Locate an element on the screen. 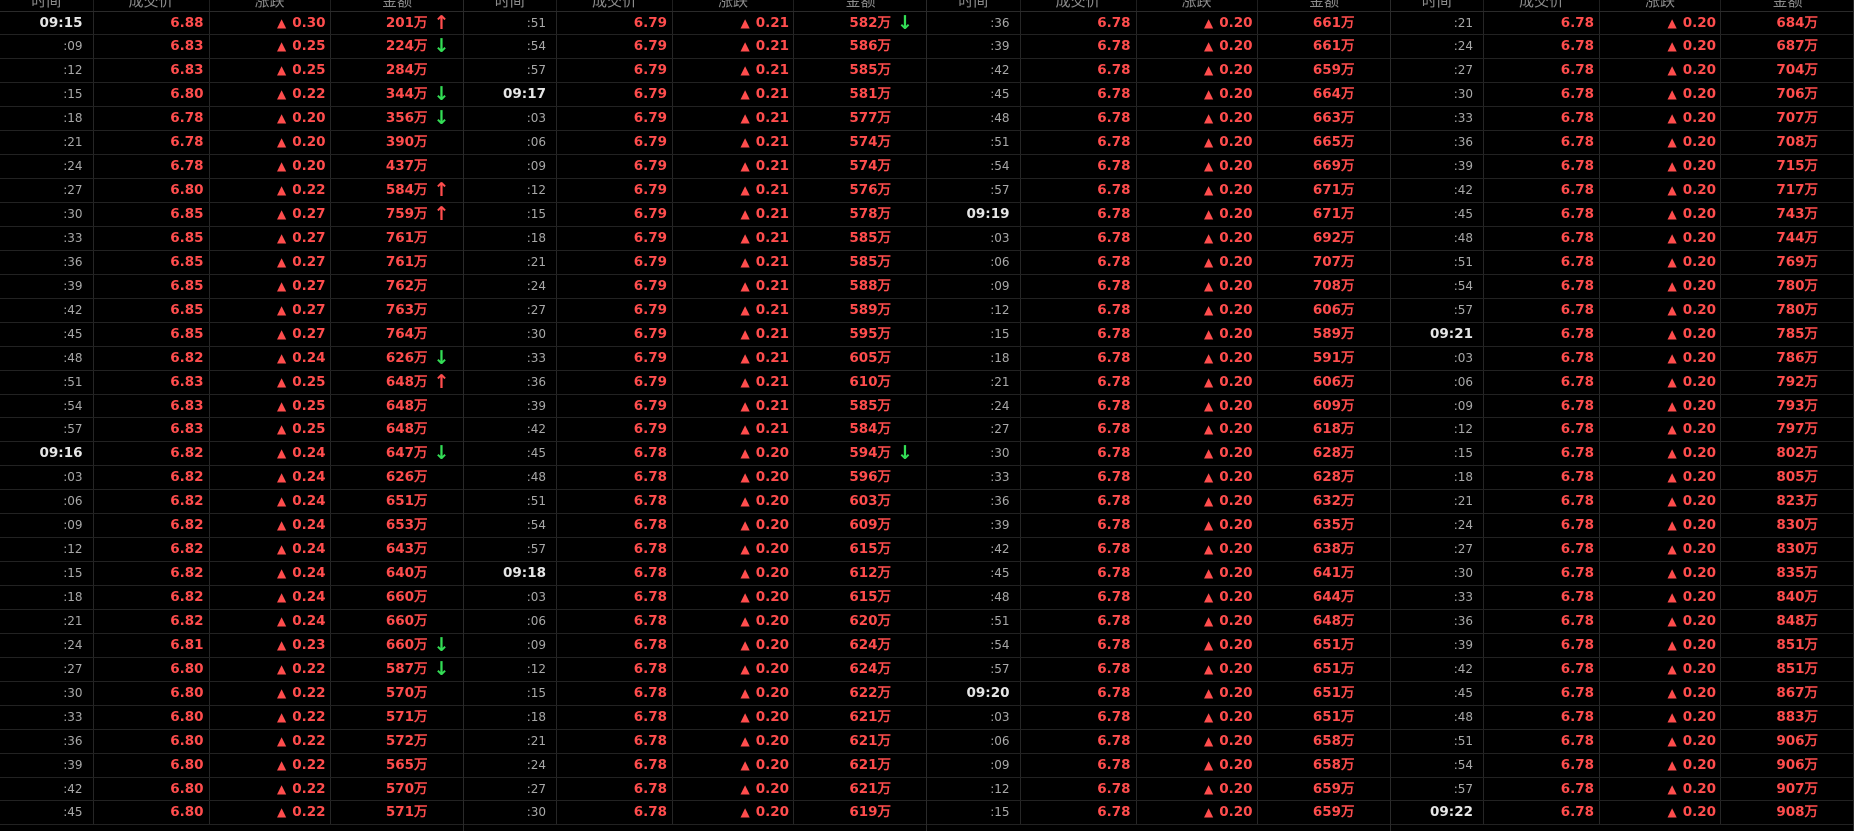 This screenshot has height=831, width=1854. tick-change-value: 0.27 is located at coordinates (309, 214).